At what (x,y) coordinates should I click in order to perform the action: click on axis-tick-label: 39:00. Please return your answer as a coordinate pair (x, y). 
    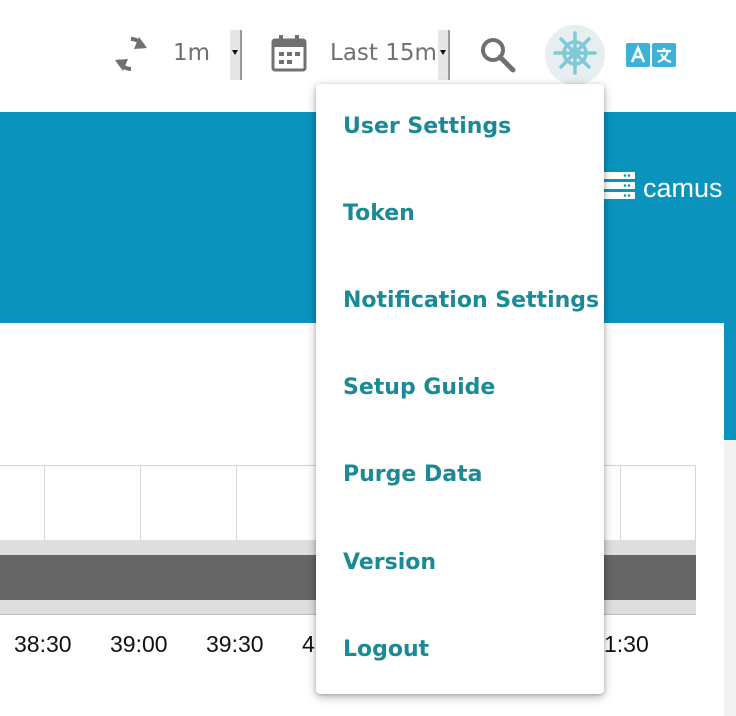
    Looking at the image, I should click on (139, 644).